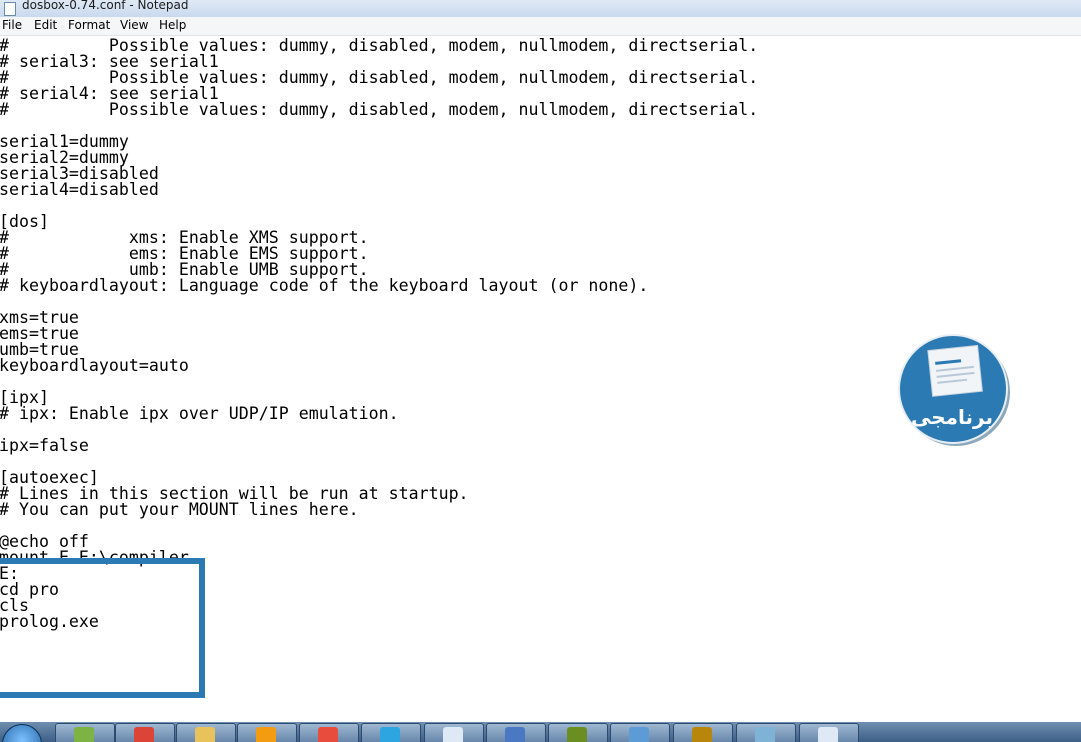 The image size is (1081, 742). Describe the element at coordinates (540, 26) in the screenshot. I see `menu-bar: File Edit Format View Help` at that location.